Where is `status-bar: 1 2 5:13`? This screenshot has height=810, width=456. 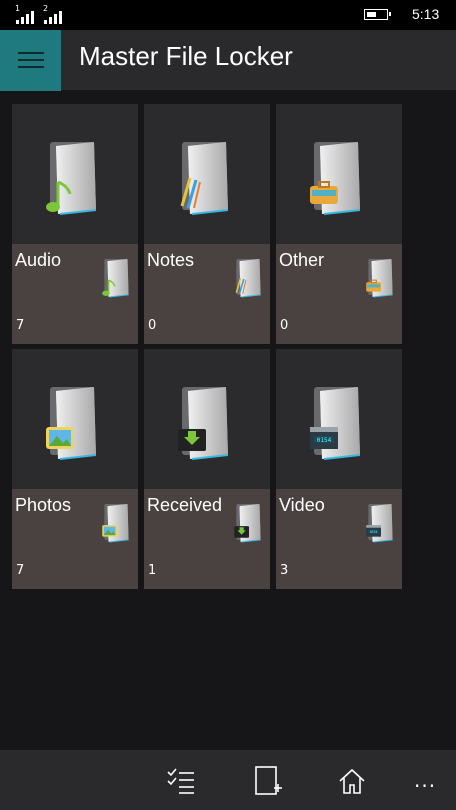
status-bar: 1 2 5:13 is located at coordinates (228, 15).